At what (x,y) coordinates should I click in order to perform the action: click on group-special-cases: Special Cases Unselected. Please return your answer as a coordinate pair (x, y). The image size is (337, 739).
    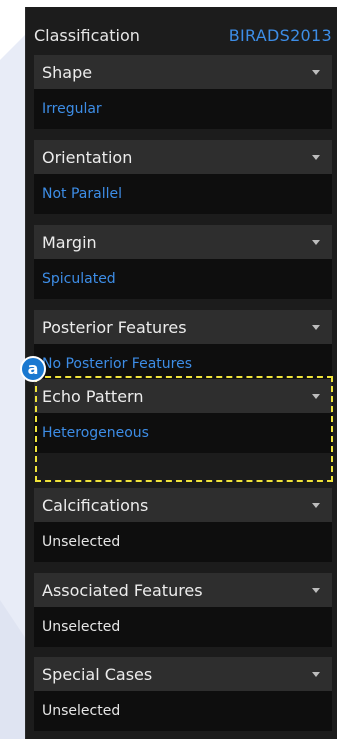
    Looking at the image, I should click on (183, 696).